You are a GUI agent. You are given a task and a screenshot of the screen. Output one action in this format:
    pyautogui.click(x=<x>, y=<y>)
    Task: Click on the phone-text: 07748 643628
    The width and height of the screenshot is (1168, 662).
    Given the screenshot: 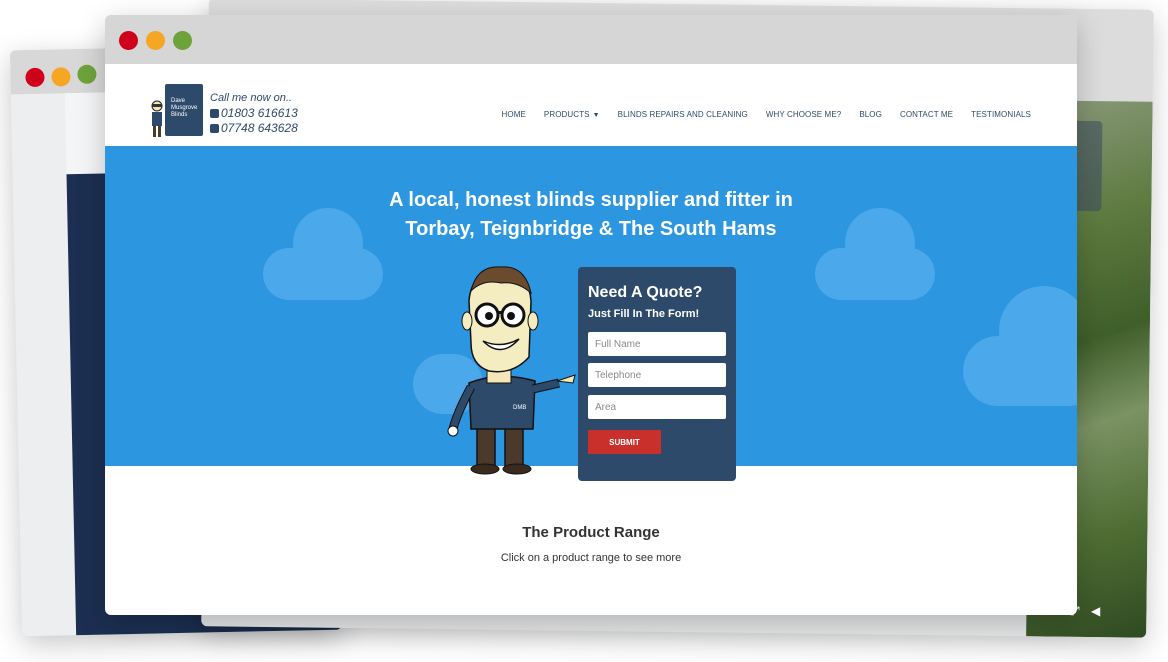 What is the action you would take?
    pyautogui.click(x=259, y=128)
    